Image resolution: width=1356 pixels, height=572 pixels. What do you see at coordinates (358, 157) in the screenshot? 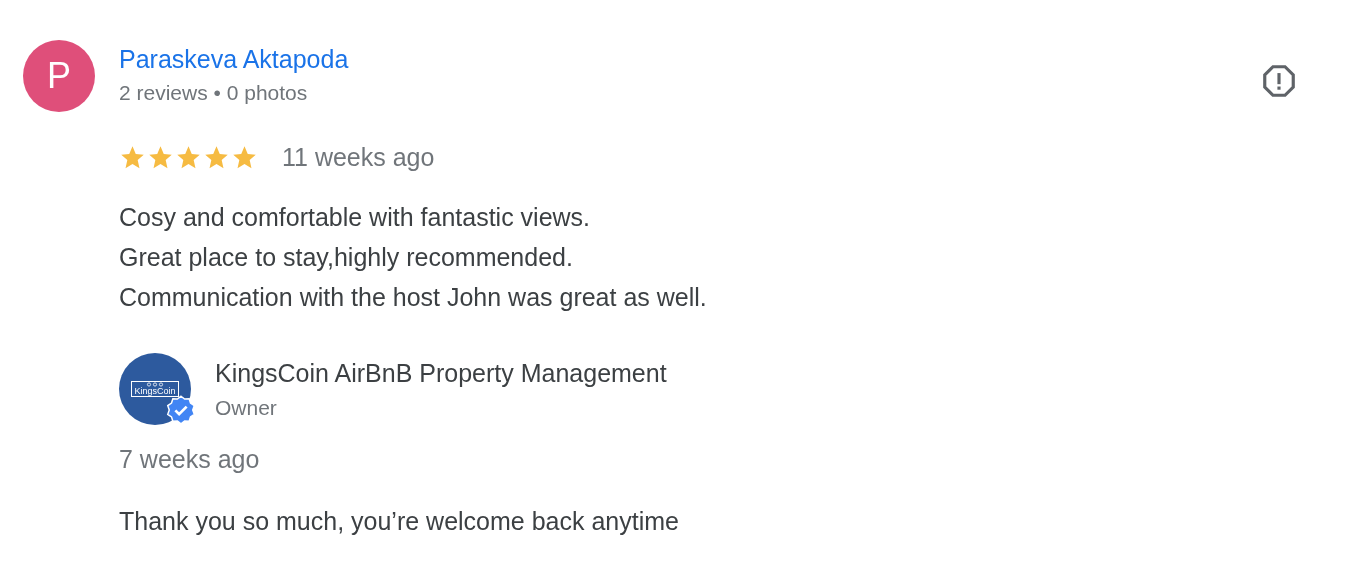
I see `review-time: 11 weeks ago` at bounding box center [358, 157].